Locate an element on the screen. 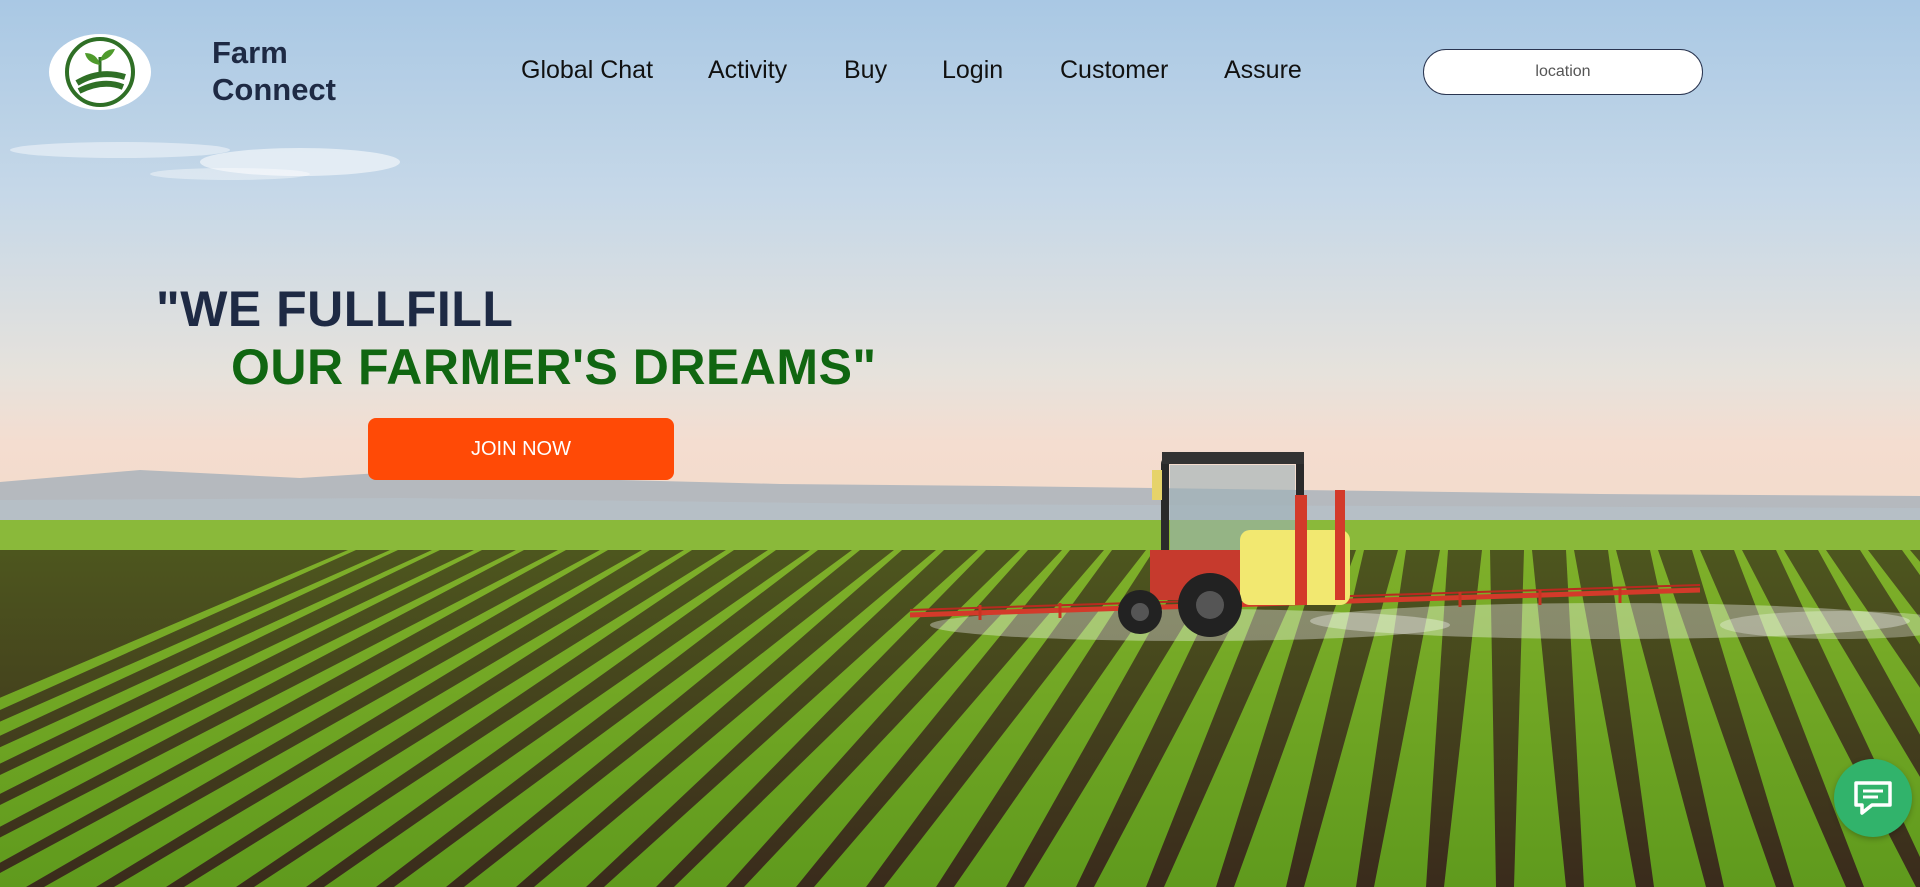 This screenshot has width=1920, height=887. farm-connect-logo is located at coordinates (100, 72).